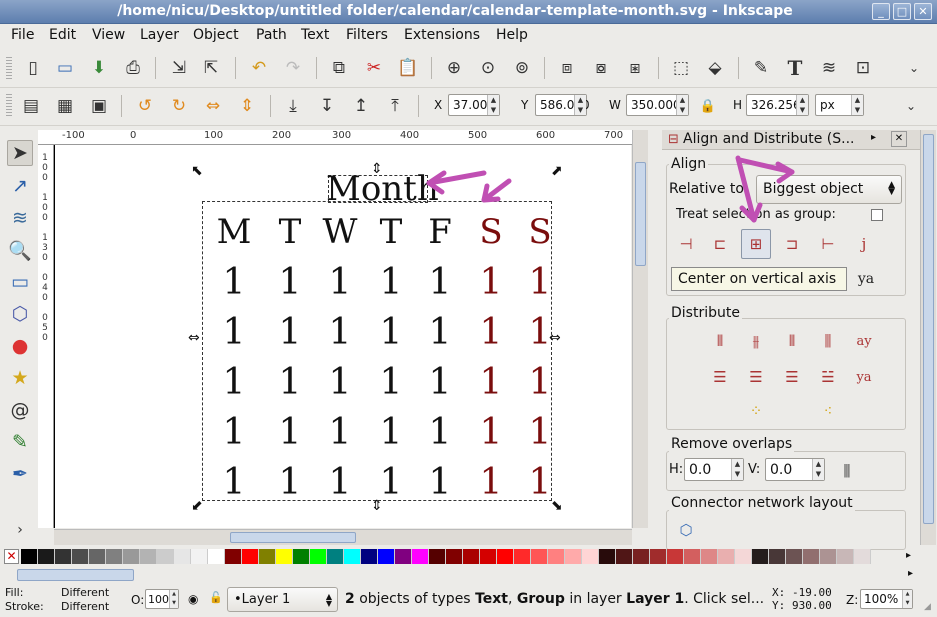 This screenshot has height=617, width=937. I want to click on node-tool-icon: ↗, so click(20, 186).